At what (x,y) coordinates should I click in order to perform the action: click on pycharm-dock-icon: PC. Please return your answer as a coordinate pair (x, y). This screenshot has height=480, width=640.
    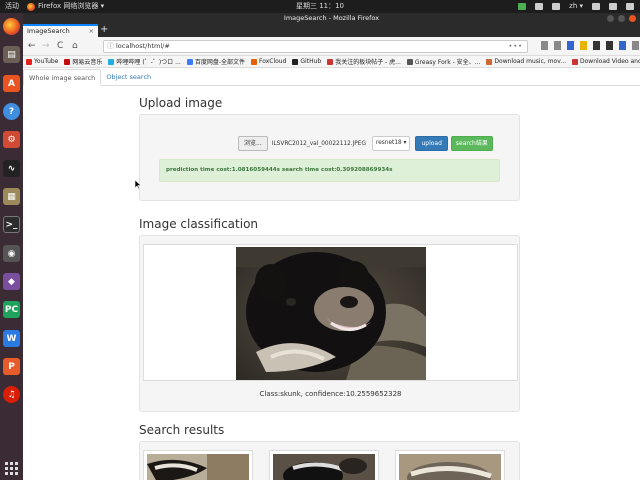
    Looking at the image, I should click on (11, 309).